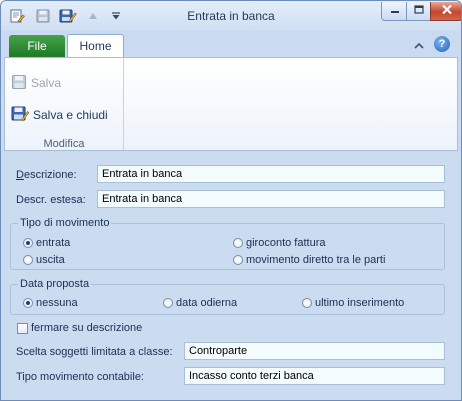 The height and width of the screenshot is (401, 462). I want to click on maximize-button, so click(419, 11).